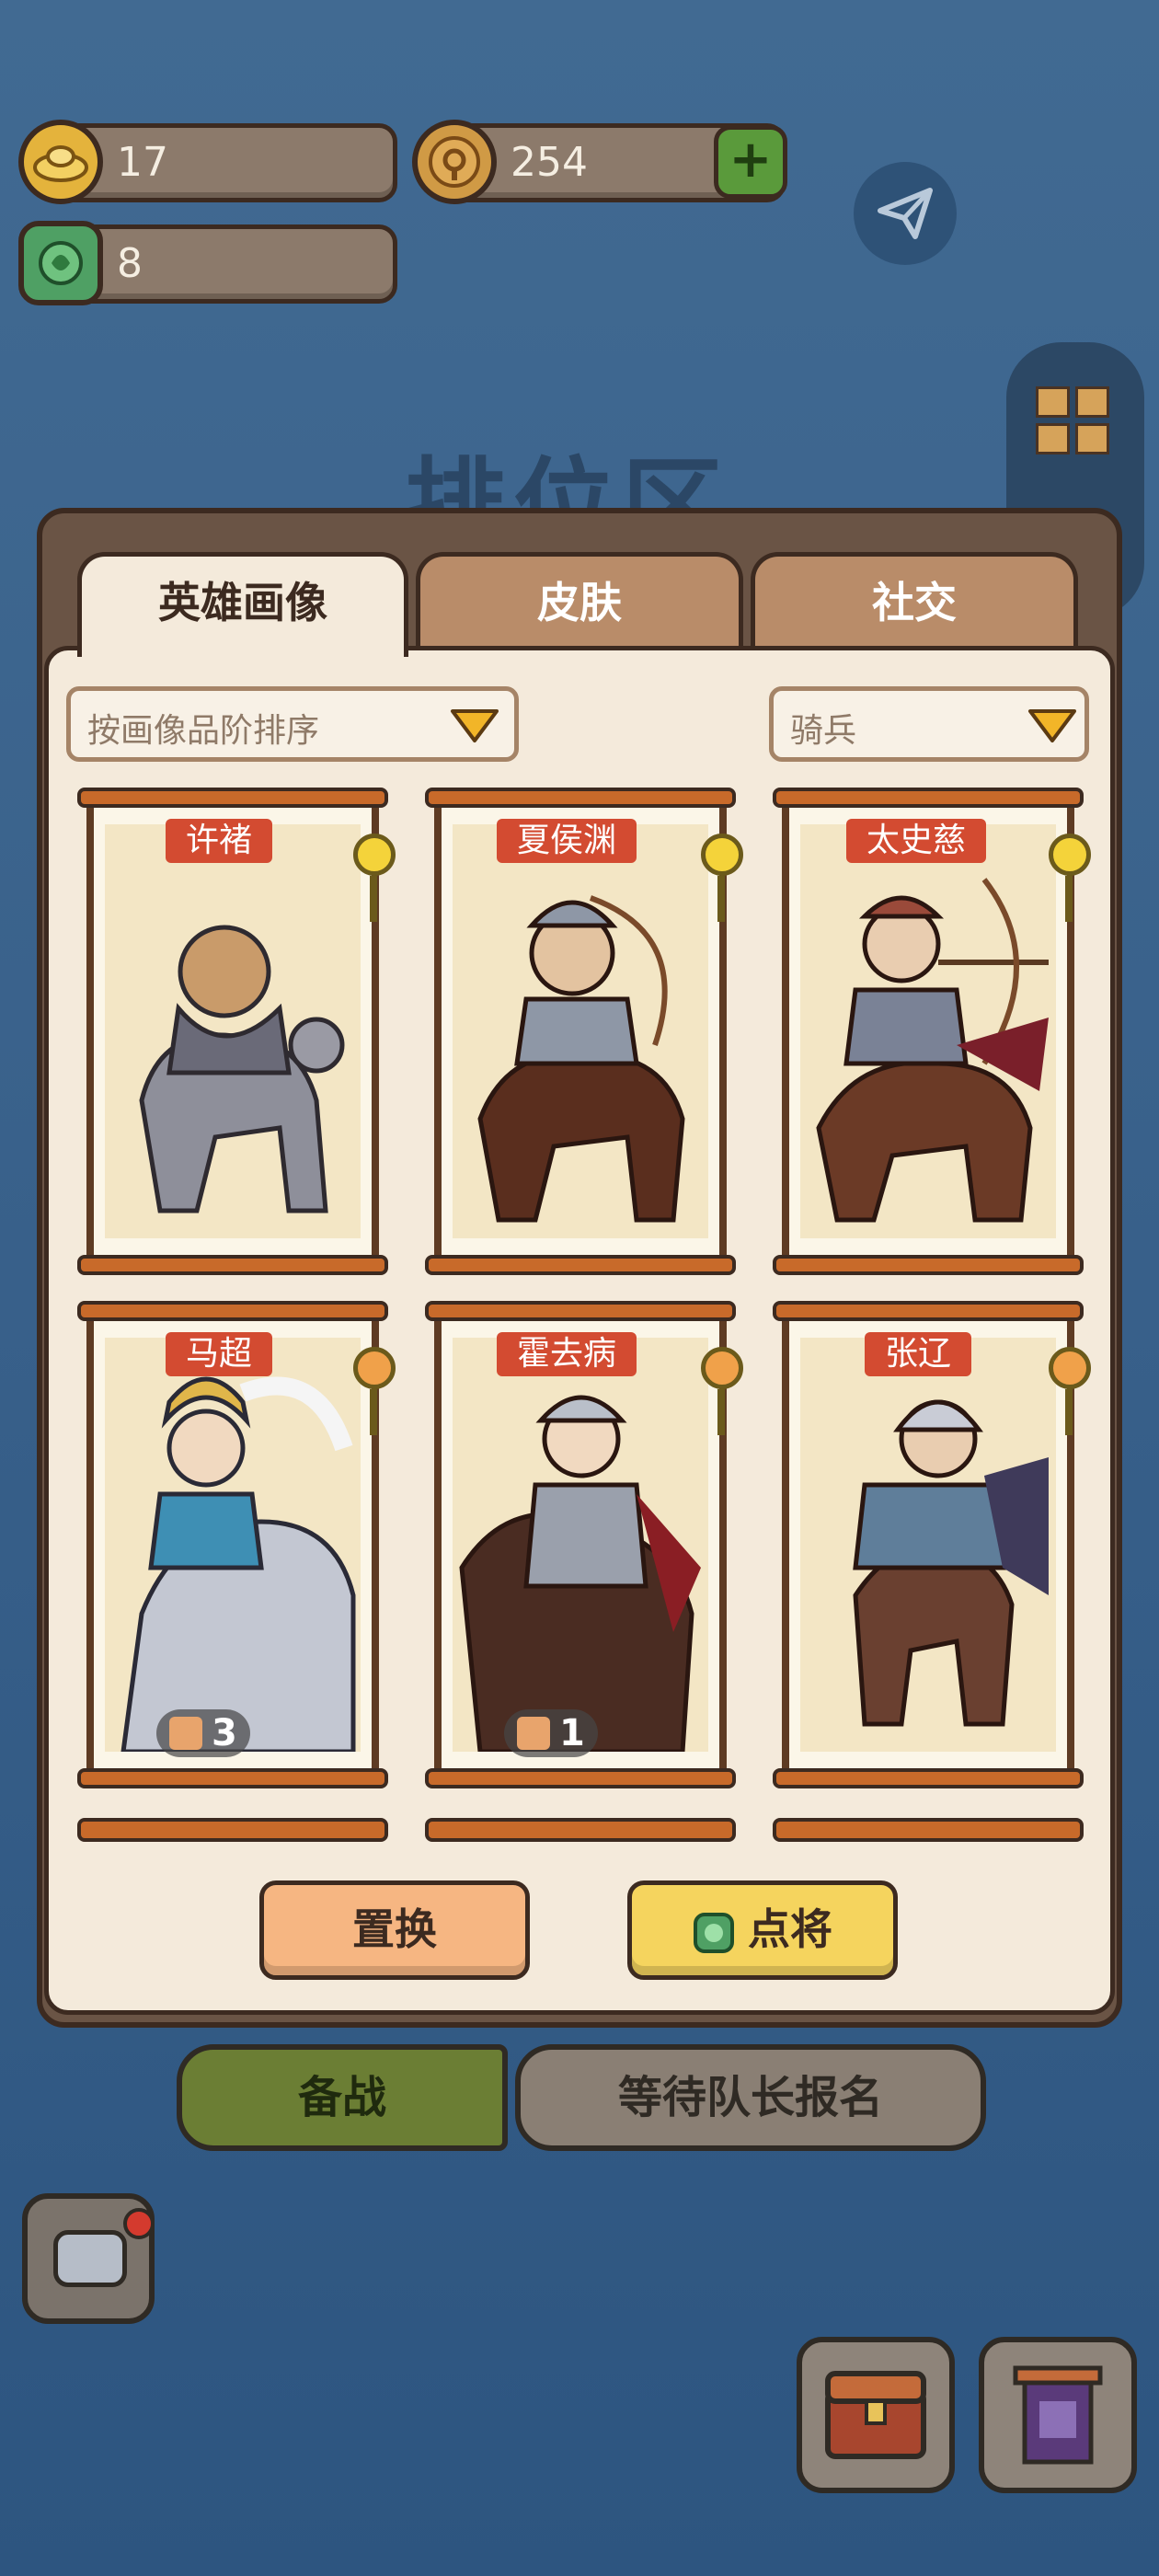  What do you see at coordinates (1072, 420) in the screenshot?
I see `grid-menu-icon` at bounding box center [1072, 420].